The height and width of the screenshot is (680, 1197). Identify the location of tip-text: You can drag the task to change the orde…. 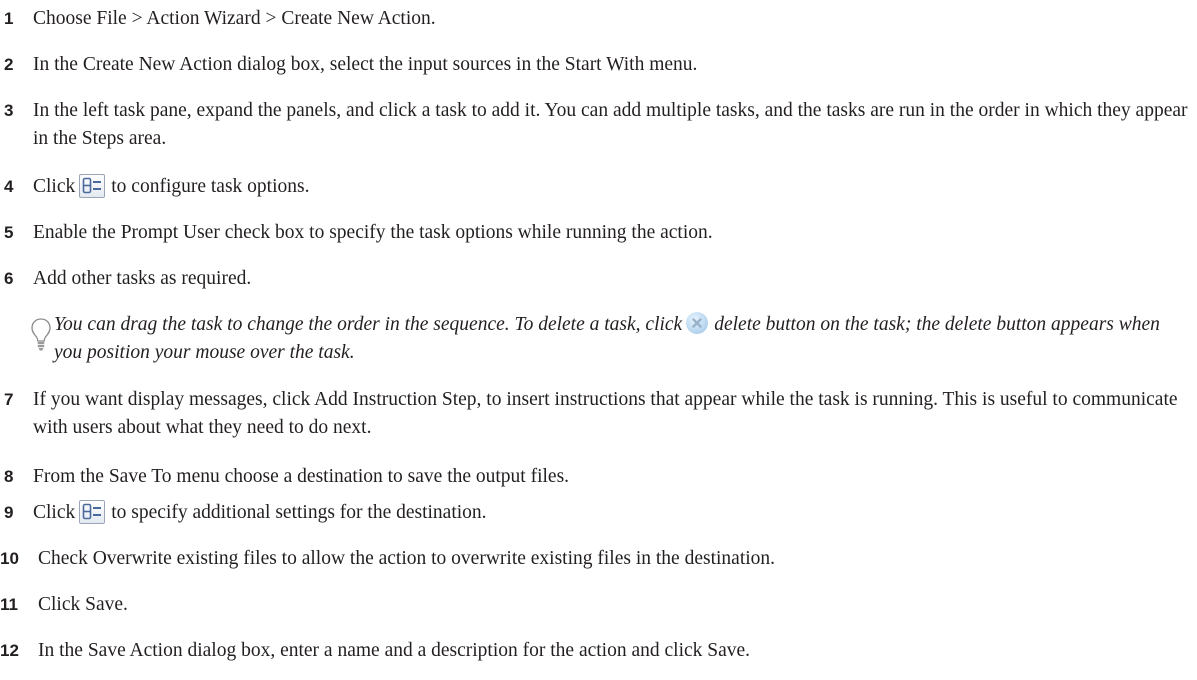
(622, 339).